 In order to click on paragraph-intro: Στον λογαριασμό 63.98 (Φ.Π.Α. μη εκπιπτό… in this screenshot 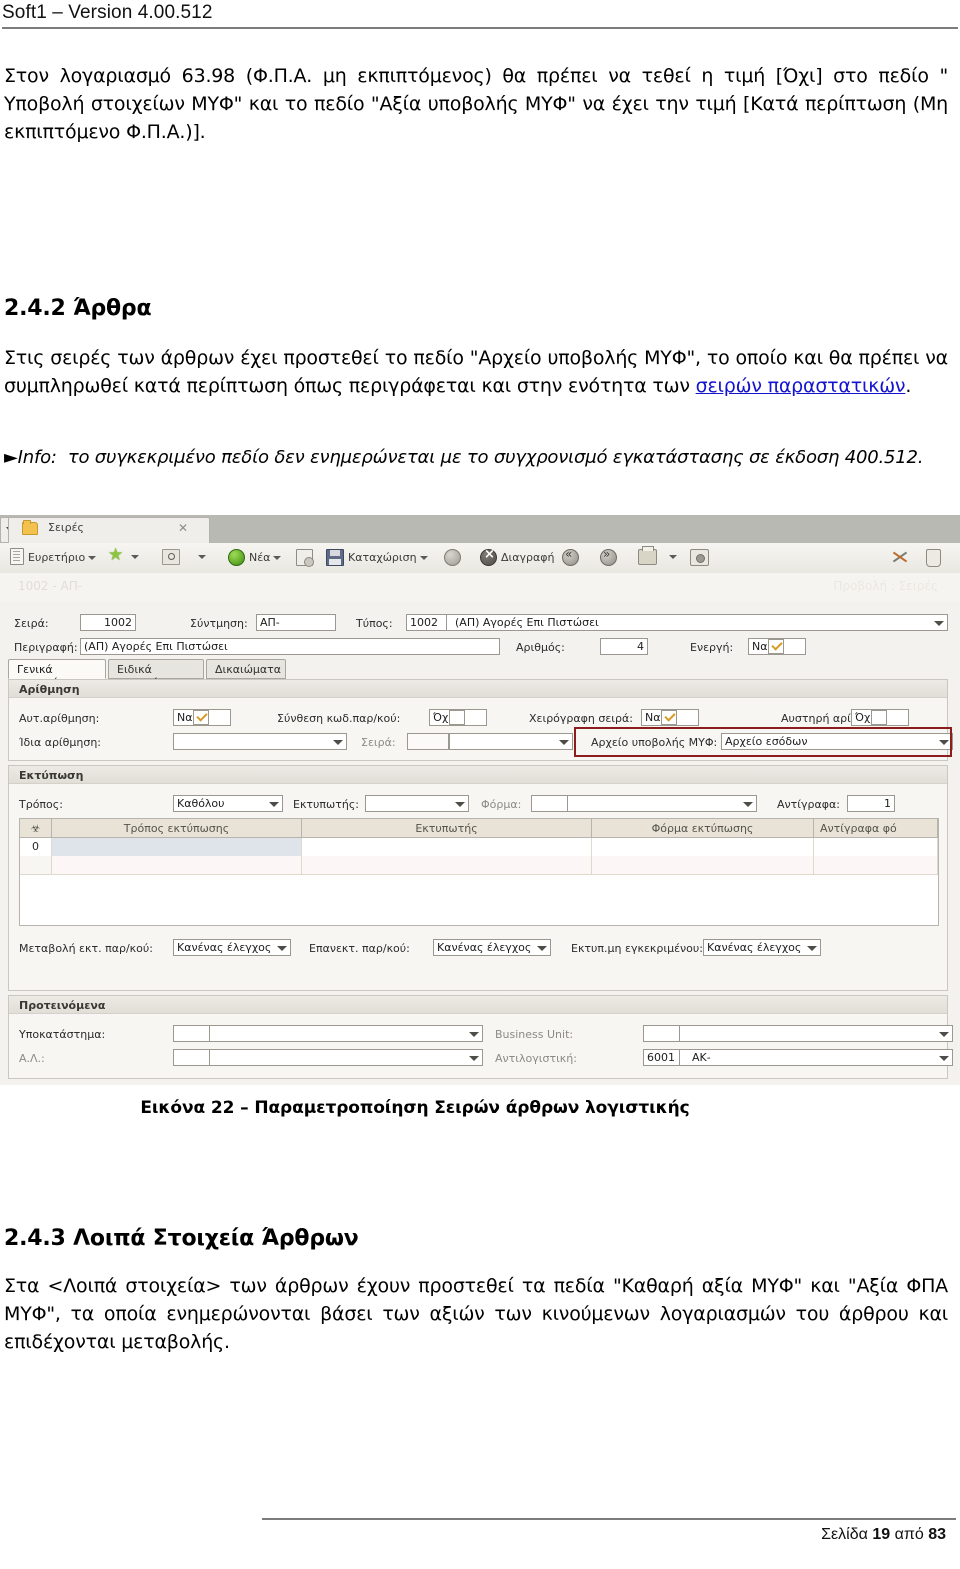, I will do `click(476, 104)`.